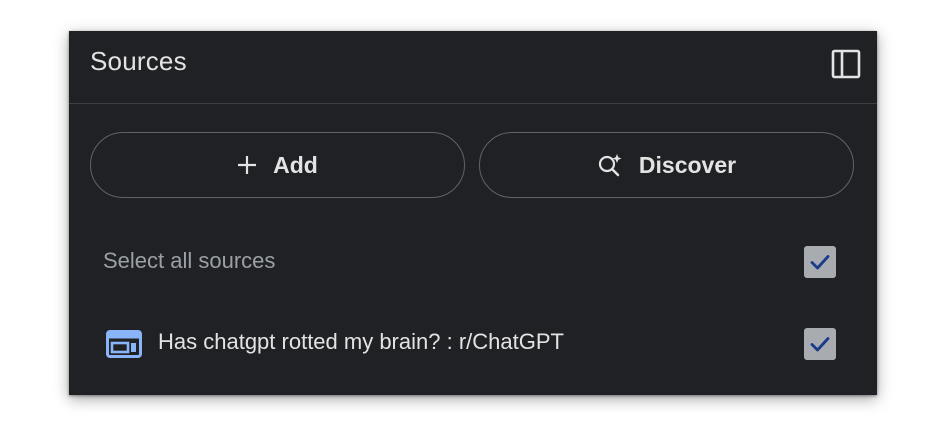 This screenshot has height=426, width=946. What do you see at coordinates (473, 261) in the screenshot?
I see `select-all-row: Select all sources` at bounding box center [473, 261].